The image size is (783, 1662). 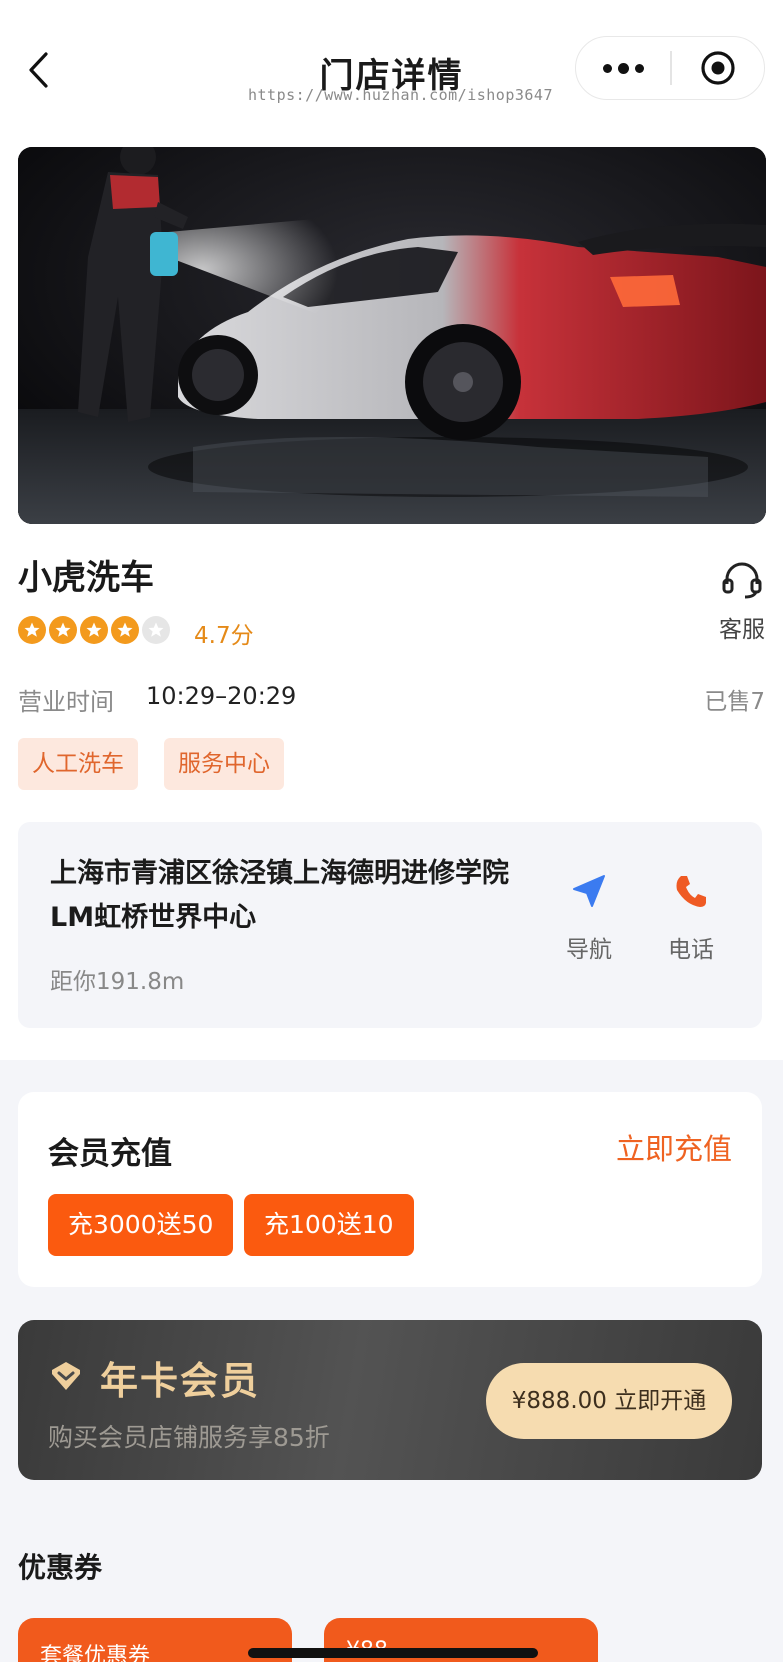 I want to click on navigate-button: 导航, so click(x=589, y=918).